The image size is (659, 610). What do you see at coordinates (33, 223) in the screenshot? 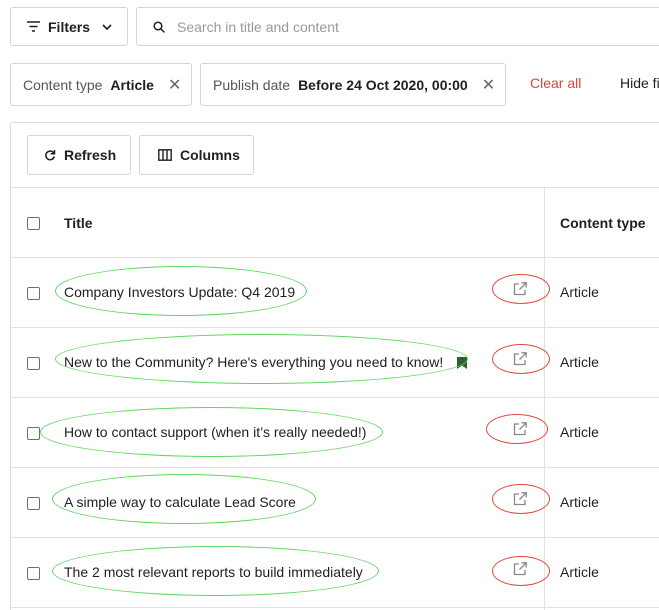
I see `select-all-checkbox` at bounding box center [33, 223].